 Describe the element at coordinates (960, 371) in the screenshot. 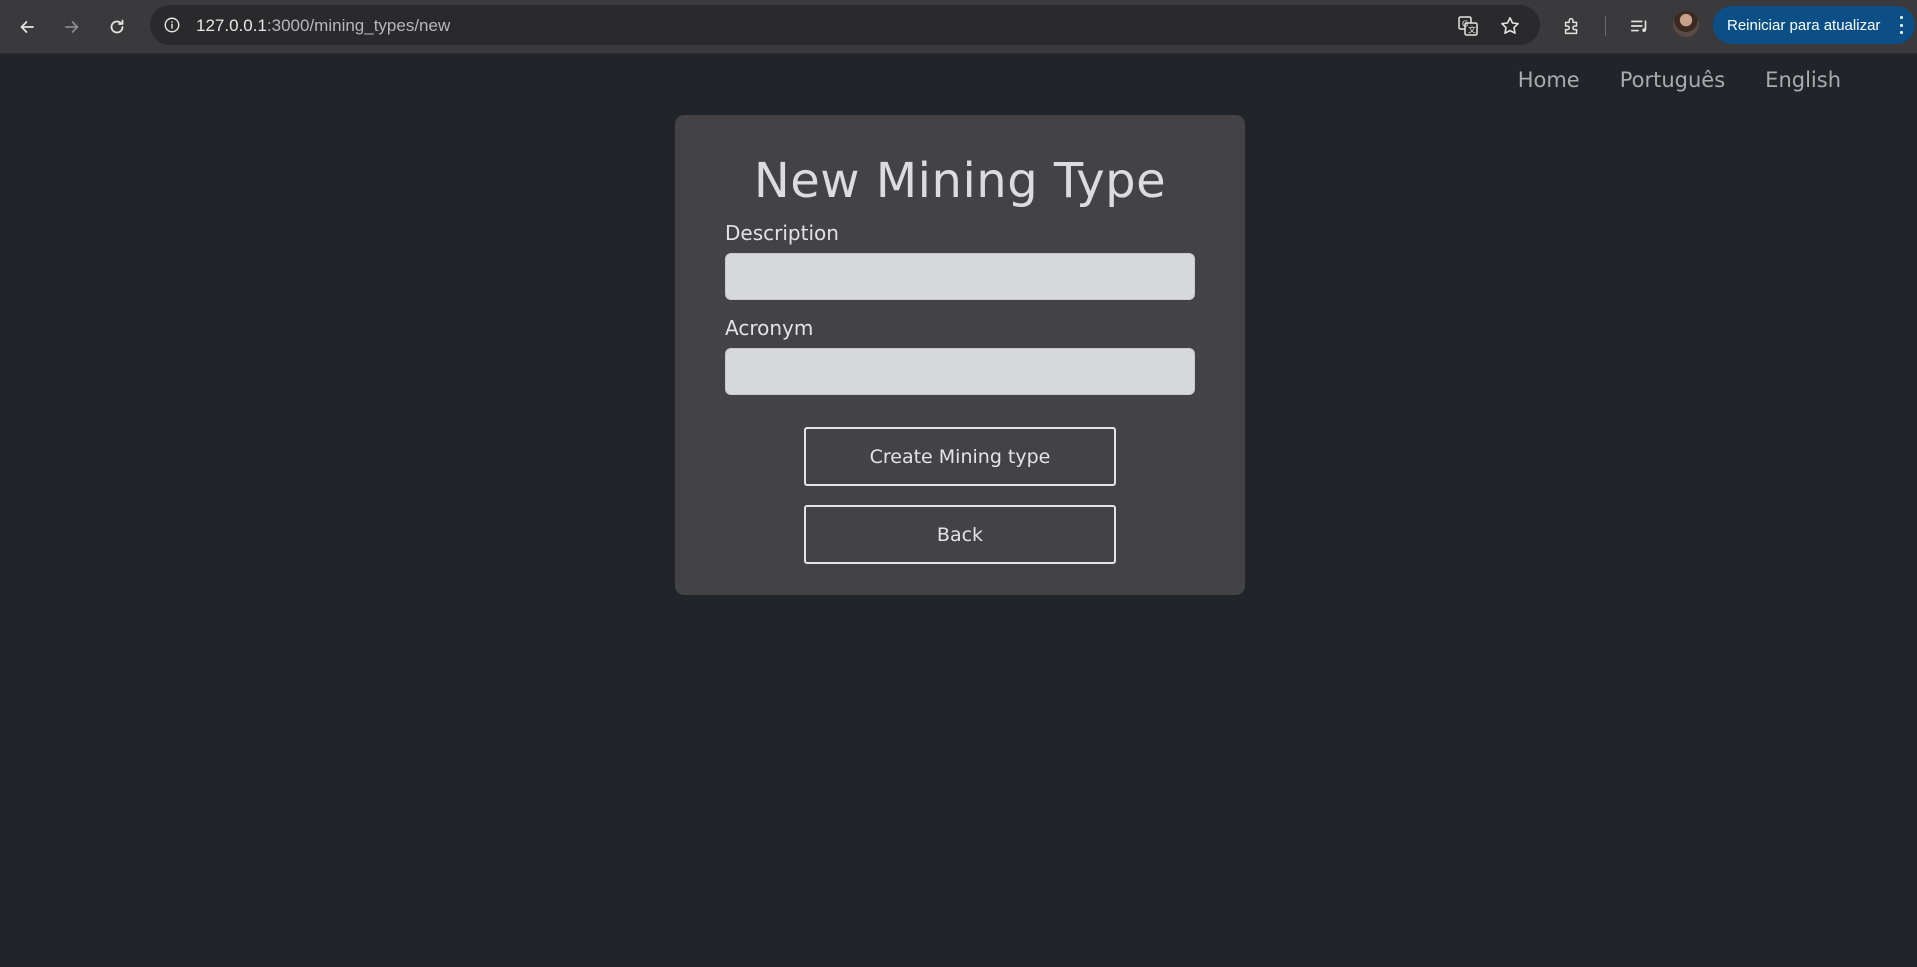

I see `acronym-input` at that location.